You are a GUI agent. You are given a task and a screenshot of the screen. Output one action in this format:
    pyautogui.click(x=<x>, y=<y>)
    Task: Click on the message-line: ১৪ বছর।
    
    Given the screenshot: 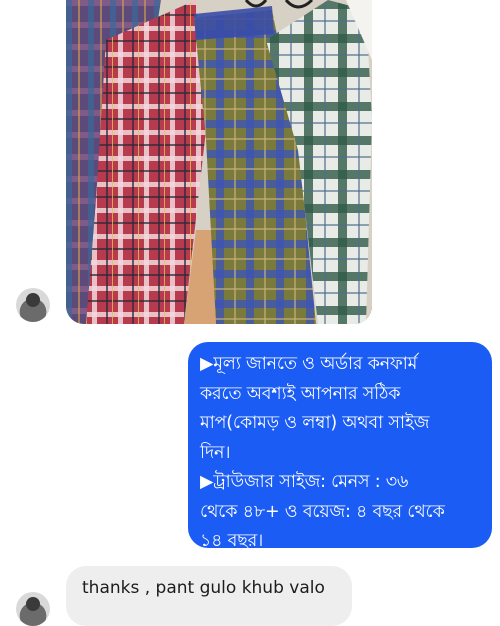 What is the action you would take?
    pyautogui.click(x=232, y=541)
    